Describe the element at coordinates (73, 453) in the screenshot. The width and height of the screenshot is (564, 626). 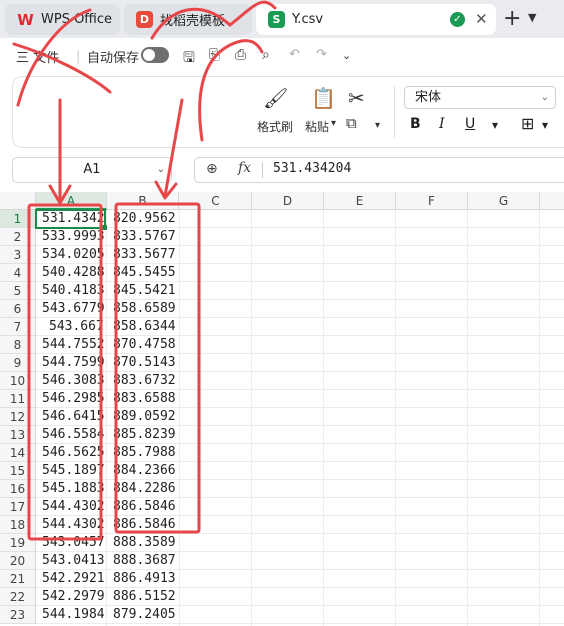
I see `cell-a: 546.5625` at that location.